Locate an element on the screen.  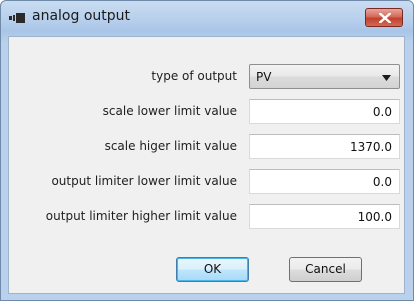
output-limiter-lower-label: output limiter lower limit value is located at coordinates (144, 181).